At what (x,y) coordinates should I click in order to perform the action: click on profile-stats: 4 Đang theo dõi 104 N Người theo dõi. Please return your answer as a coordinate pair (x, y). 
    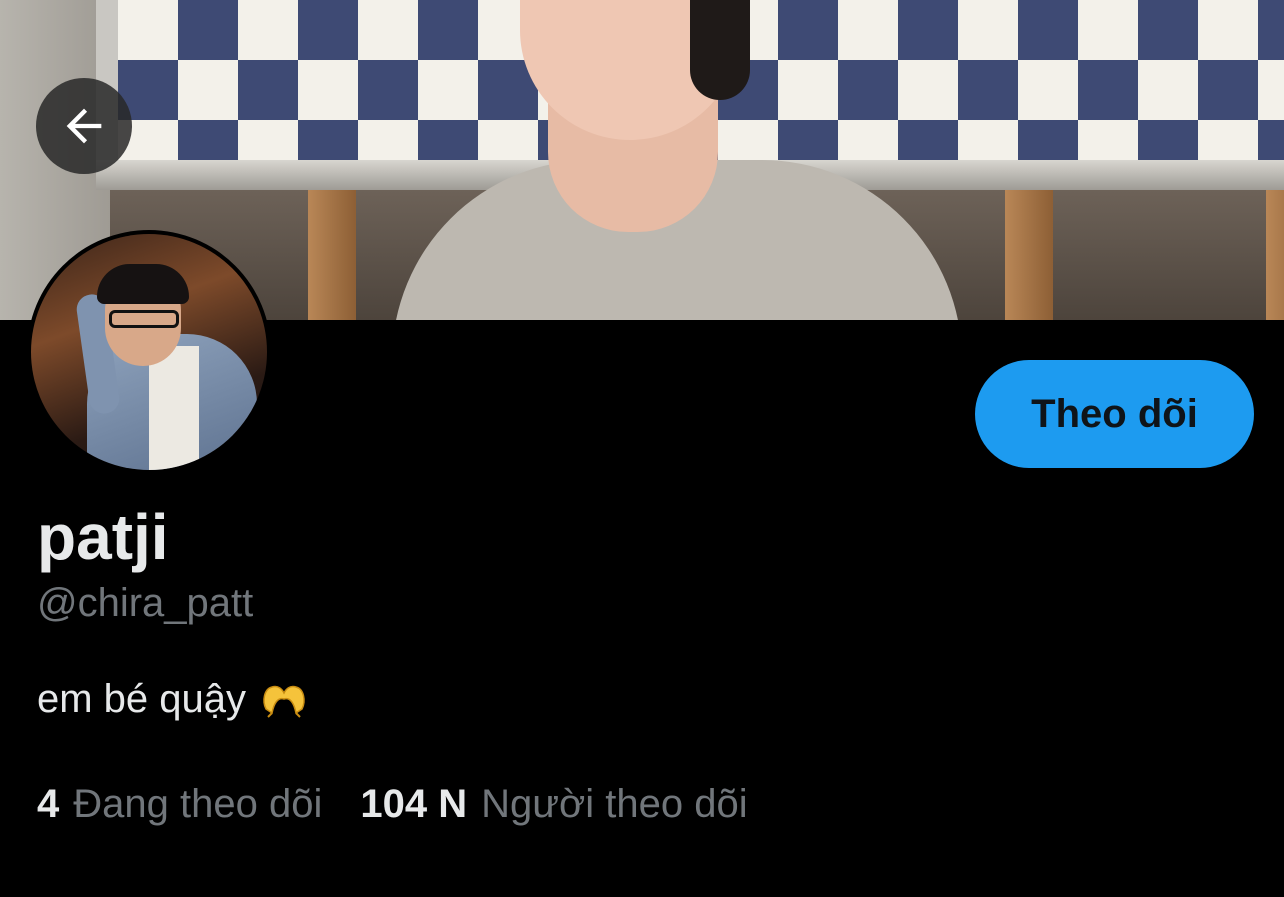
    Looking at the image, I should click on (392, 804).